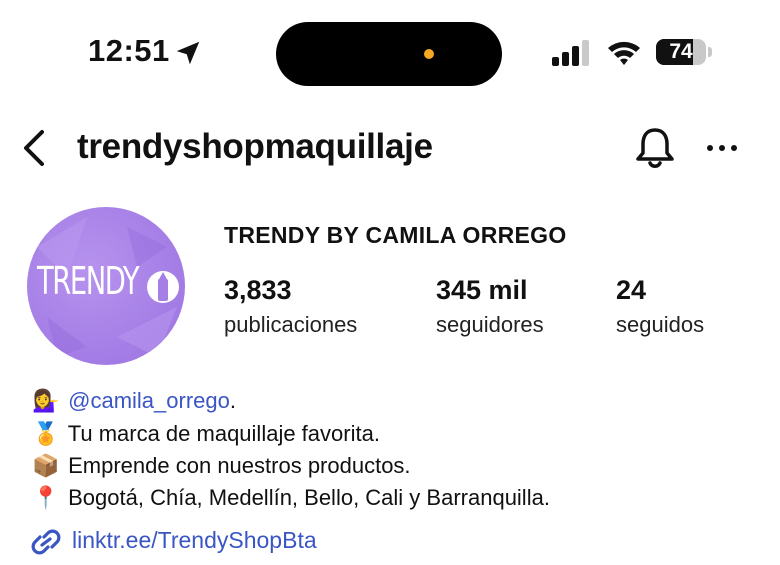 Image resolution: width=780 pixels, height=565 pixels. What do you see at coordinates (258, 290) in the screenshot?
I see `stat-posts-value: 3,833` at bounding box center [258, 290].